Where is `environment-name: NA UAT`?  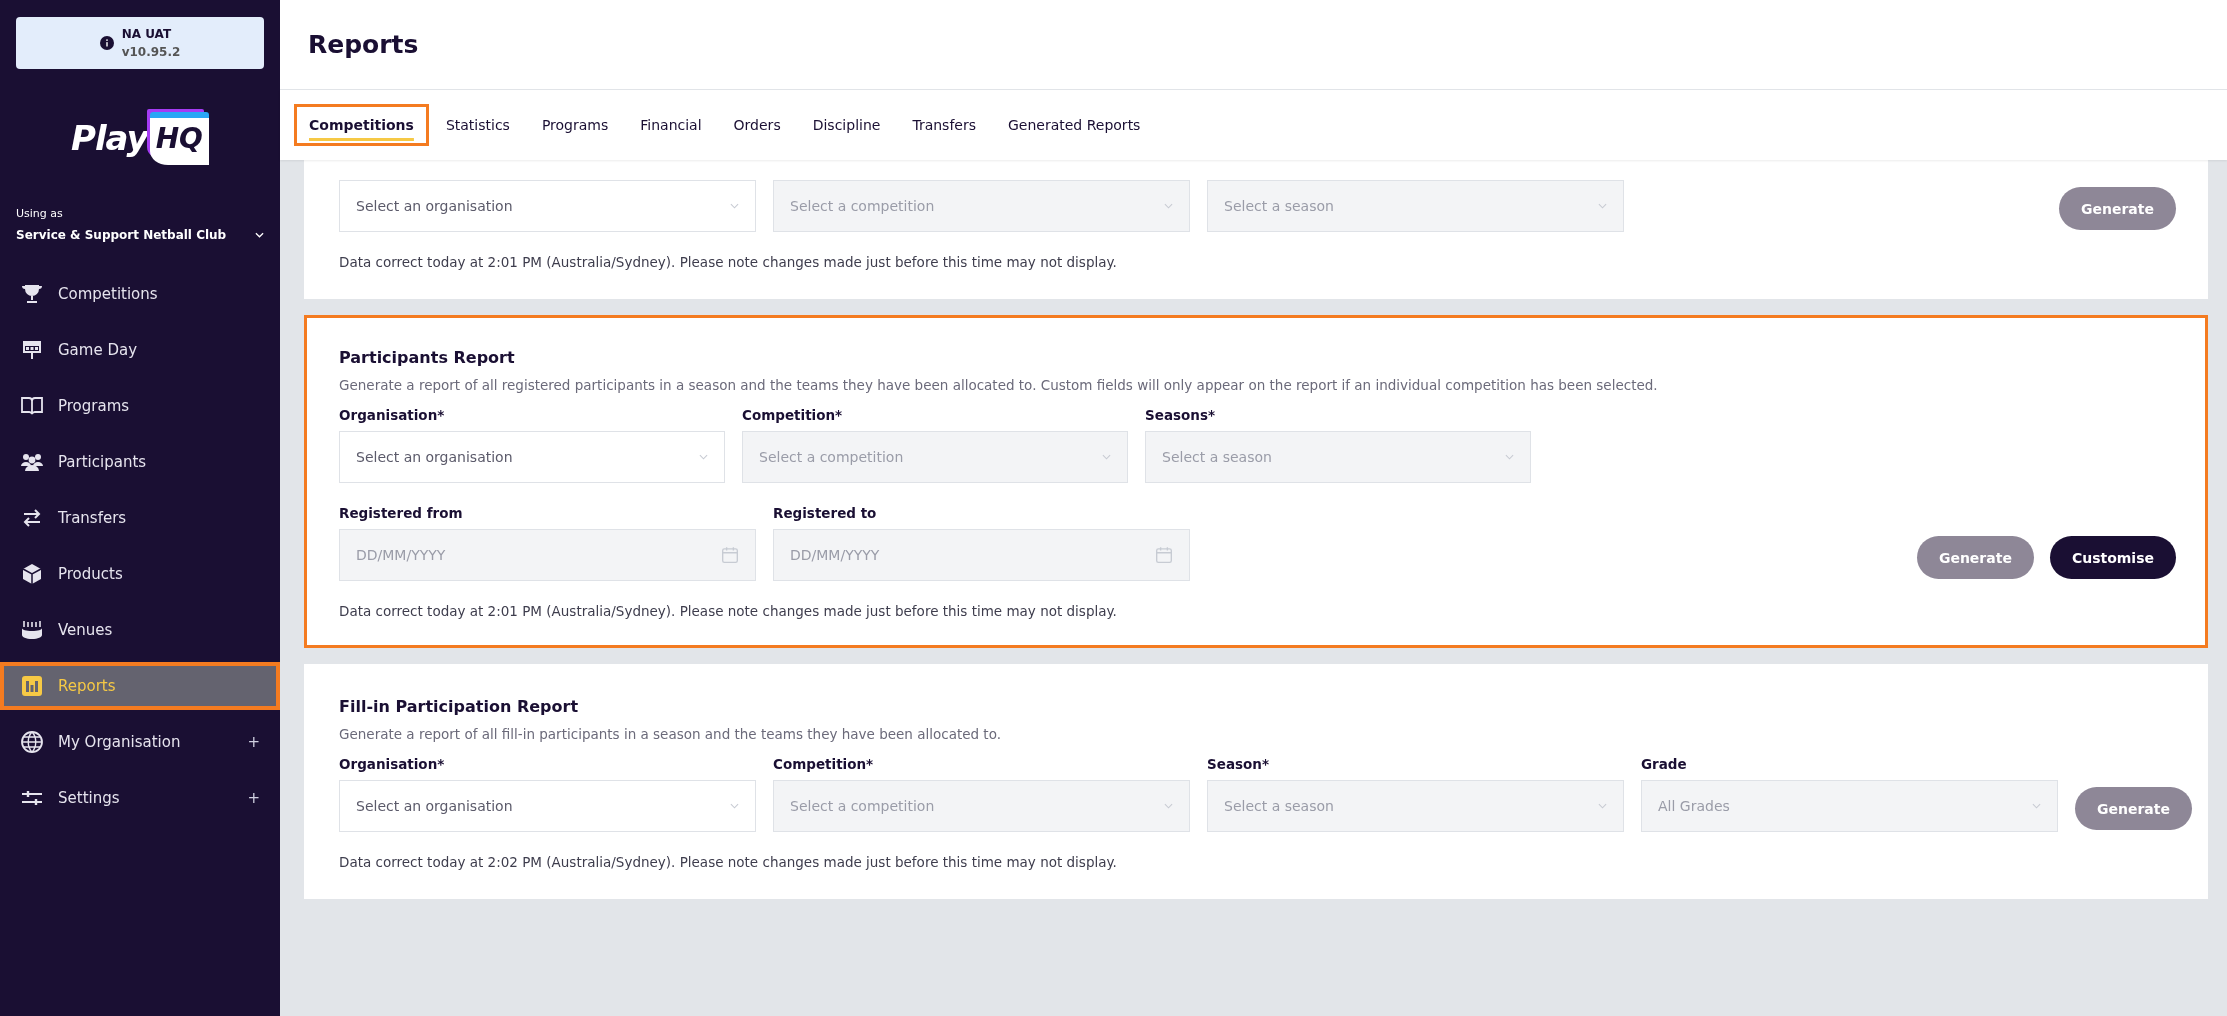 environment-name: NA UAT is located at coordinates (147, 34).